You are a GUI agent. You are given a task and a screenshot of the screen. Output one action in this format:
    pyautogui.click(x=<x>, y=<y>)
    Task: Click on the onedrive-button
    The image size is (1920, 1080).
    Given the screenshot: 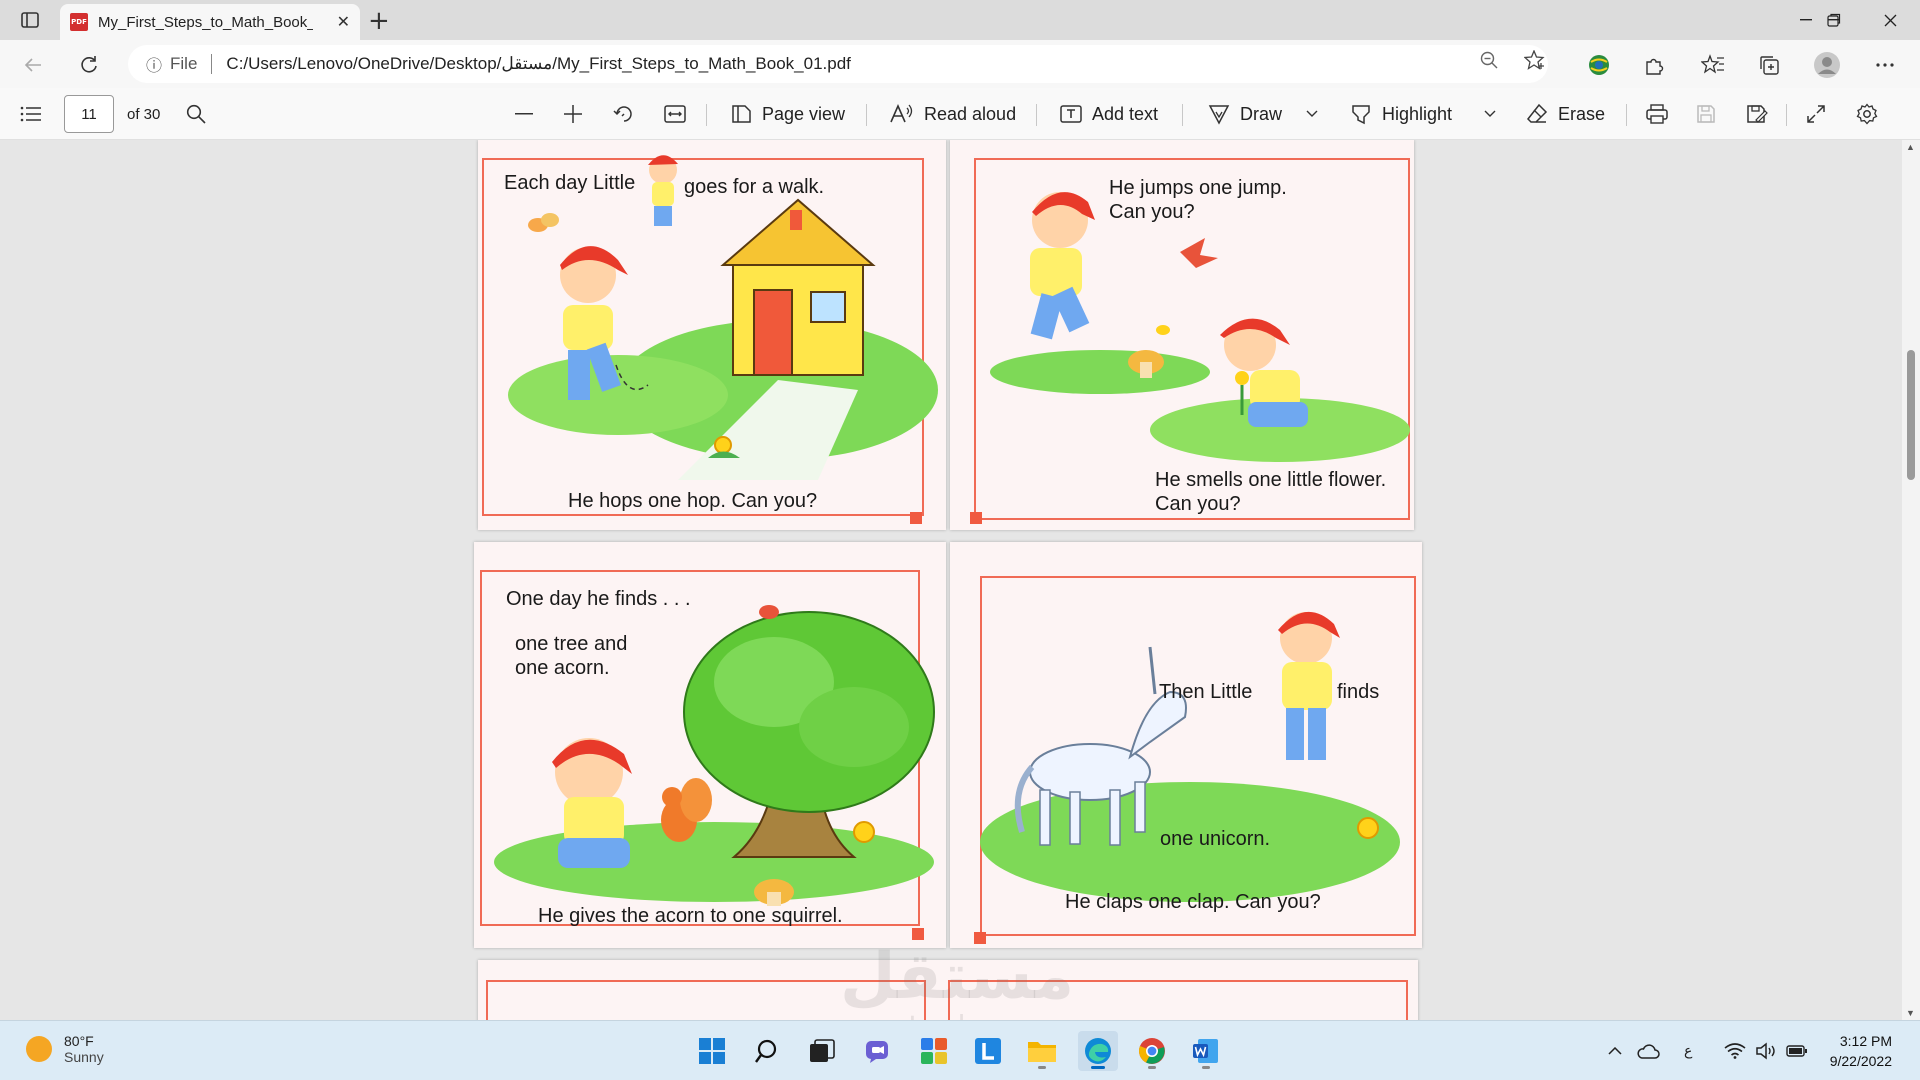 What is the action you would take?
    pyautogui.click(x=1648, y=1050)
    